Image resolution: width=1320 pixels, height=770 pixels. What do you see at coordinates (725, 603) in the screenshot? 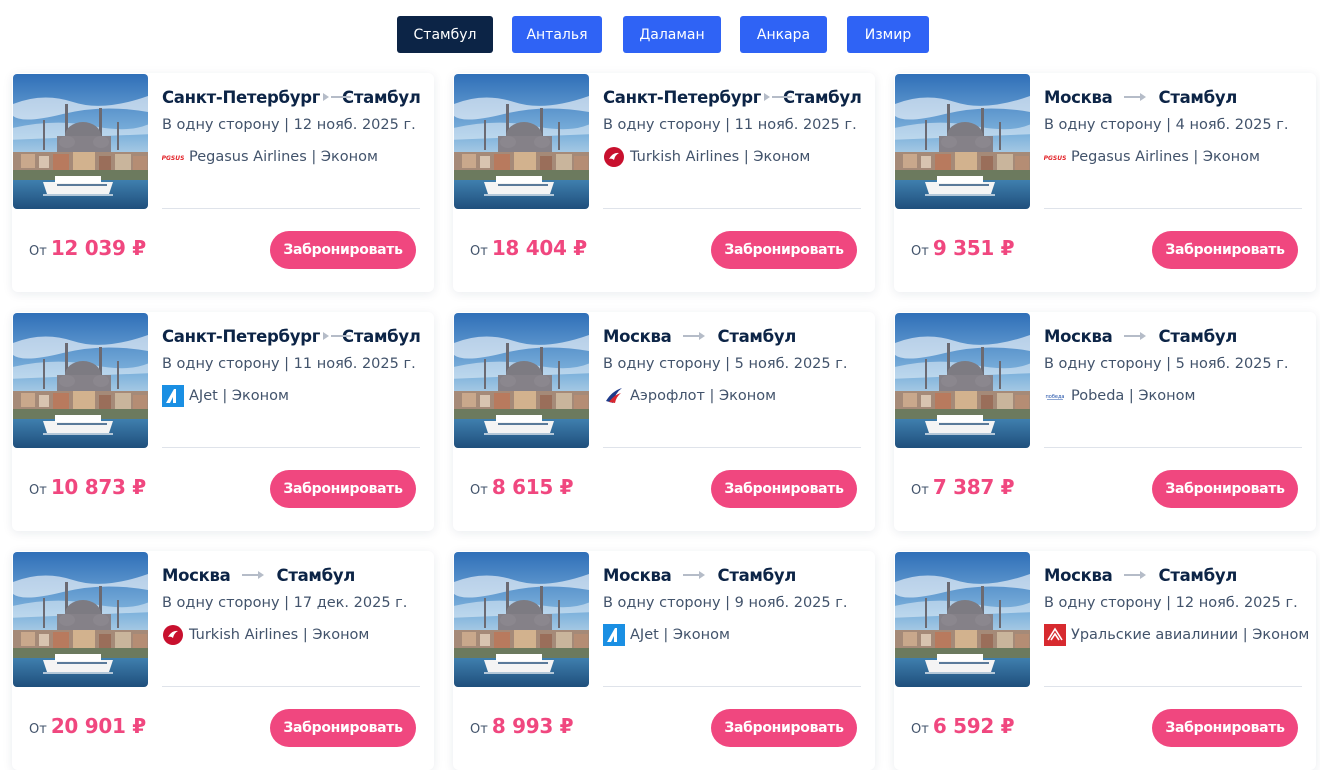
I see `trip-details: В одну сторону | 9 нояб. 2025 г.` at bounding box center [725, 603].